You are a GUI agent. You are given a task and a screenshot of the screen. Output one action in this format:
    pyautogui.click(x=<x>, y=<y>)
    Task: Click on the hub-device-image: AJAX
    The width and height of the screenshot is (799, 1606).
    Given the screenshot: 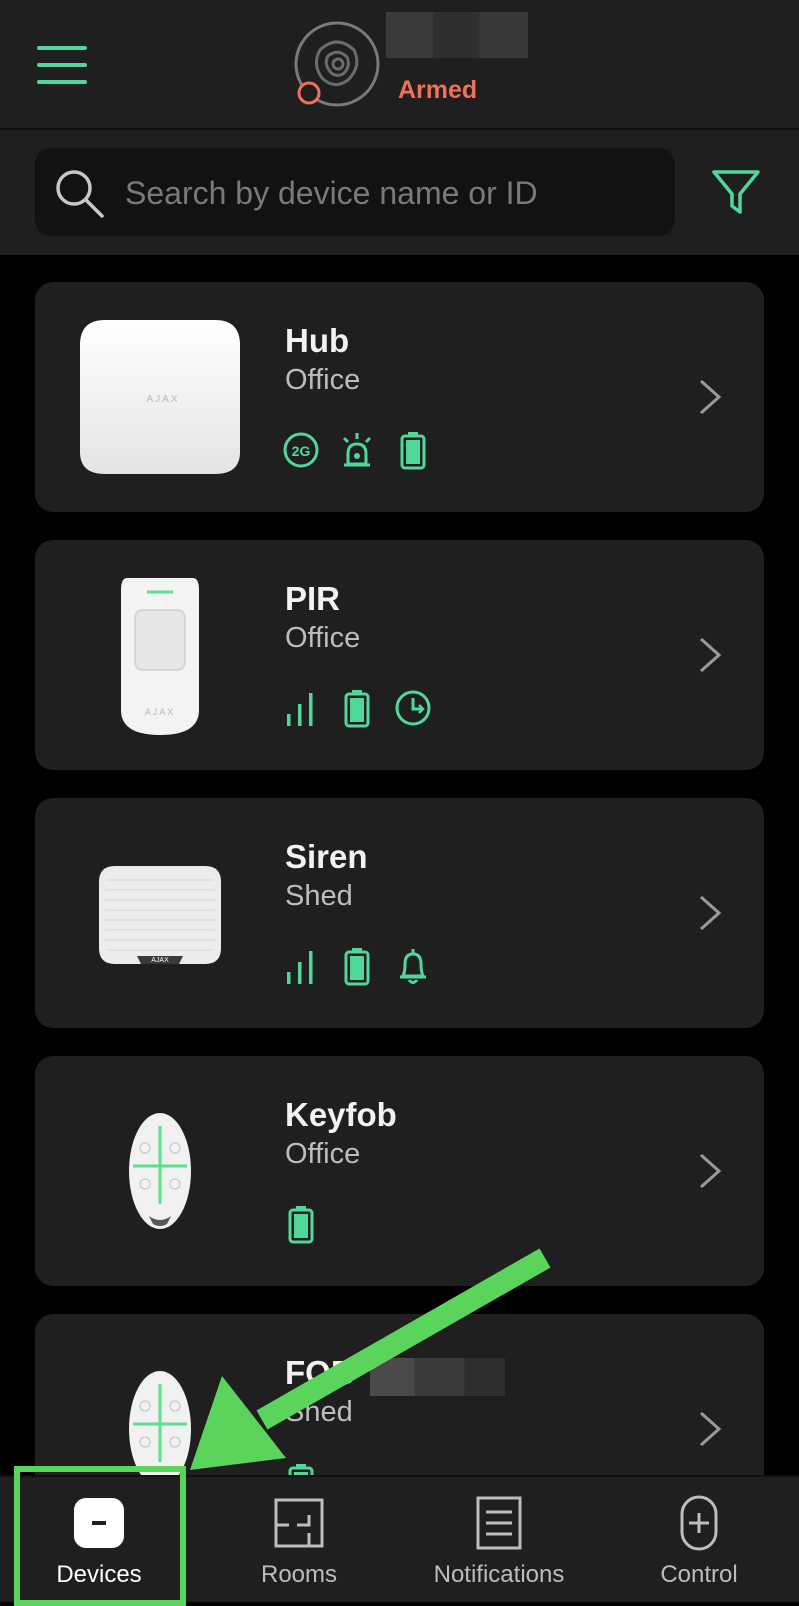 What is the action you would take?
    pyautogui.click(x=160, y=397)
    